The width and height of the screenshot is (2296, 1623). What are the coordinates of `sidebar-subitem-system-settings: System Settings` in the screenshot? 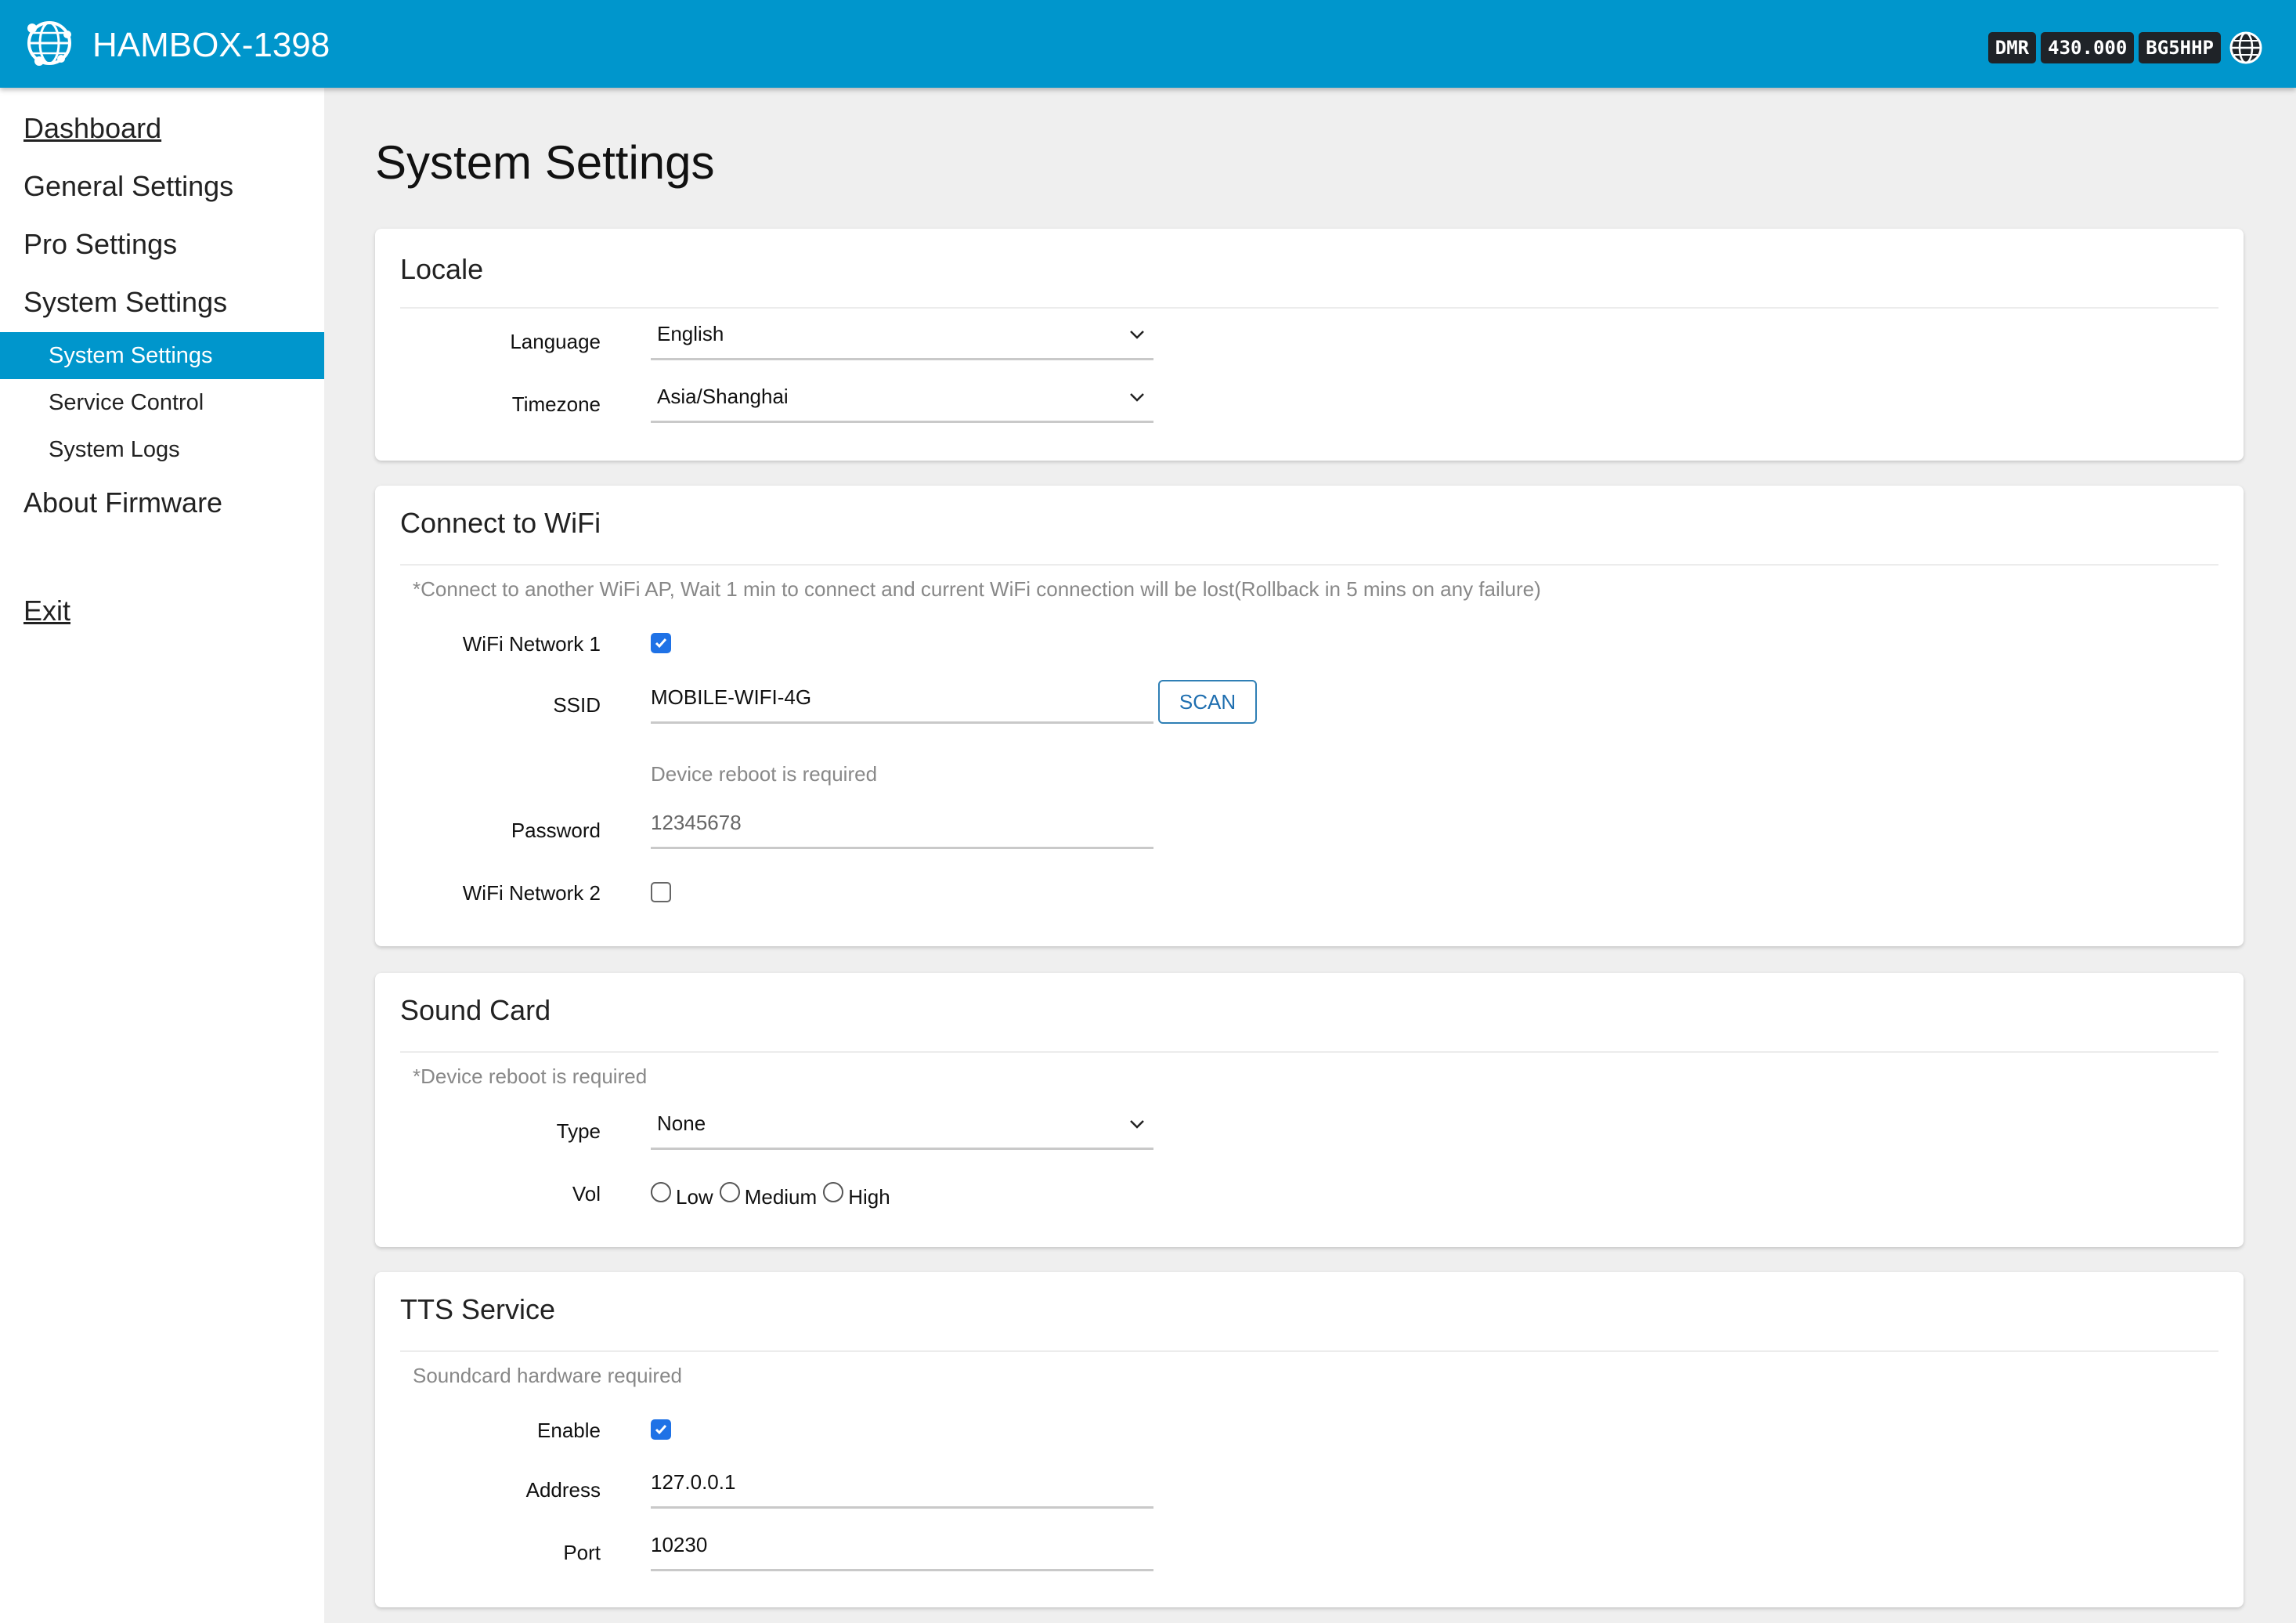 It's located at (162, 356).